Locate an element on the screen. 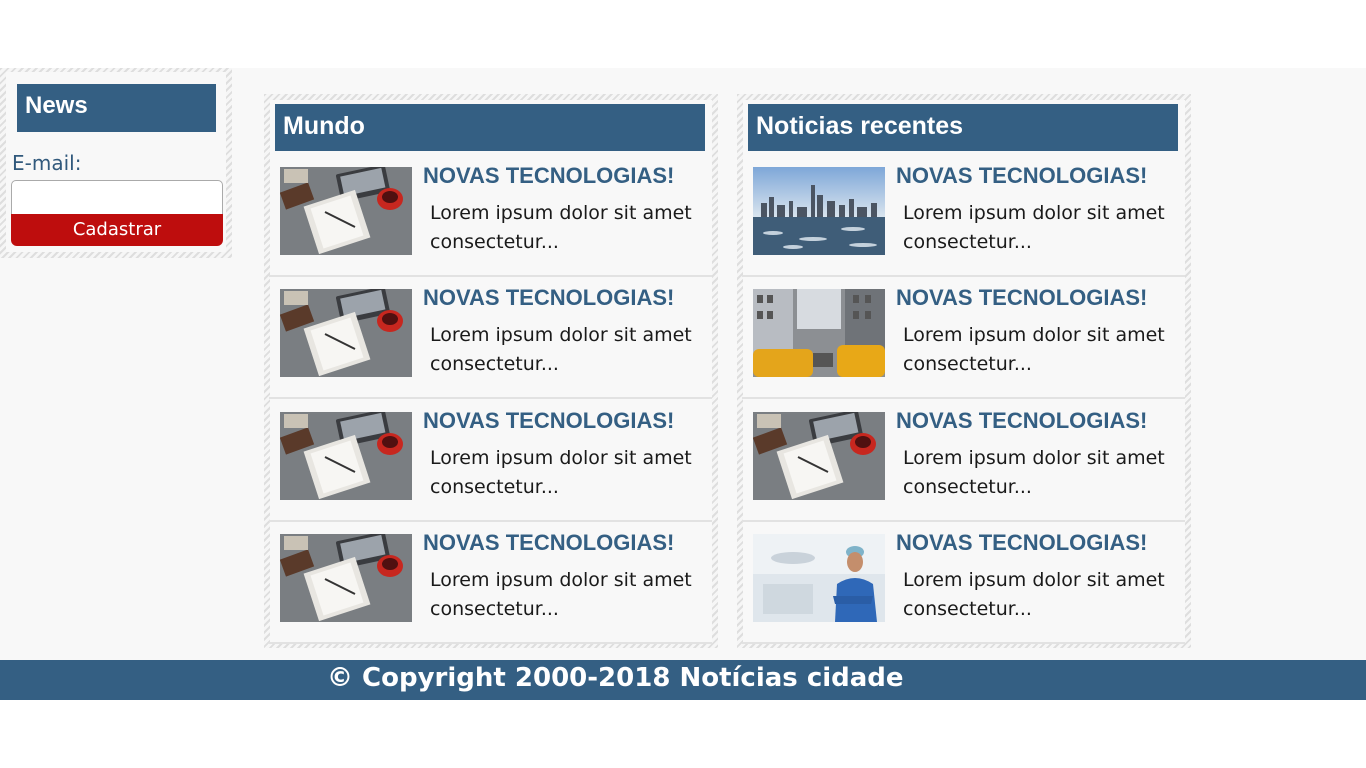  newsletter-title: News is located at coordinates (116, 108).